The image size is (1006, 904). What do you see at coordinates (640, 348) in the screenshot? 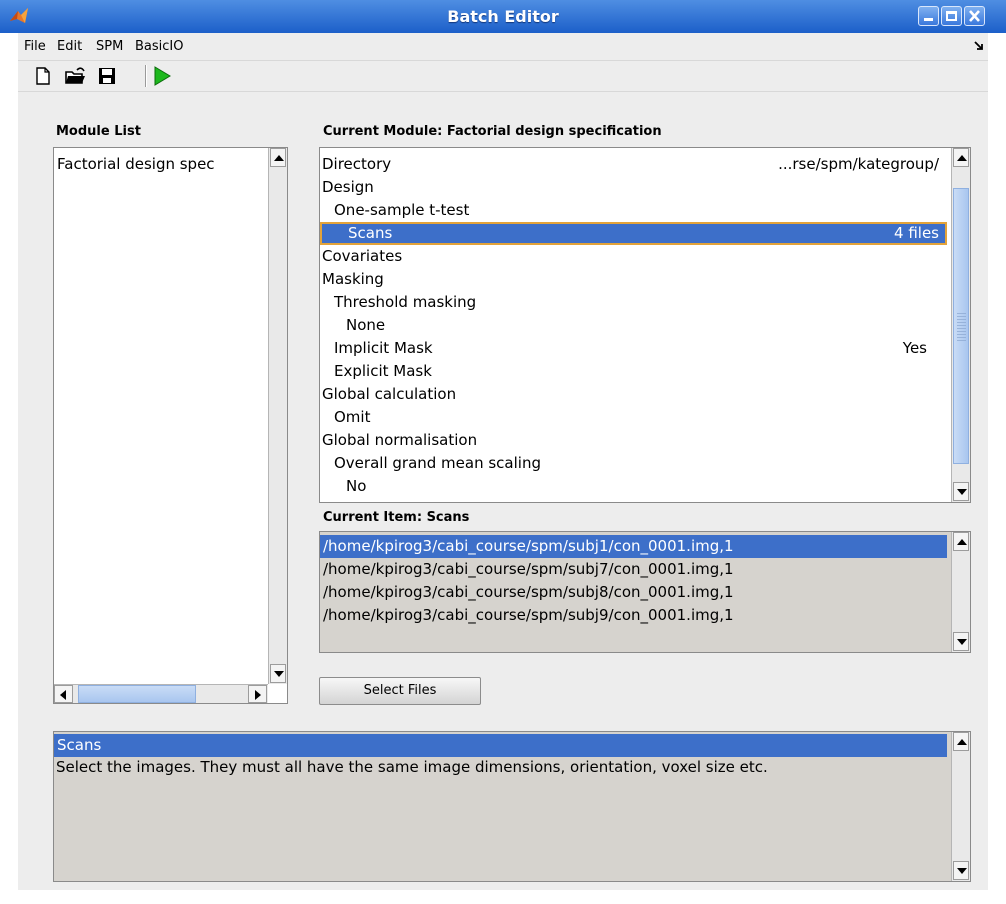
I see `module-row-implicit-mask: Implicit Mask Yes` at bounding box center [640, 348].